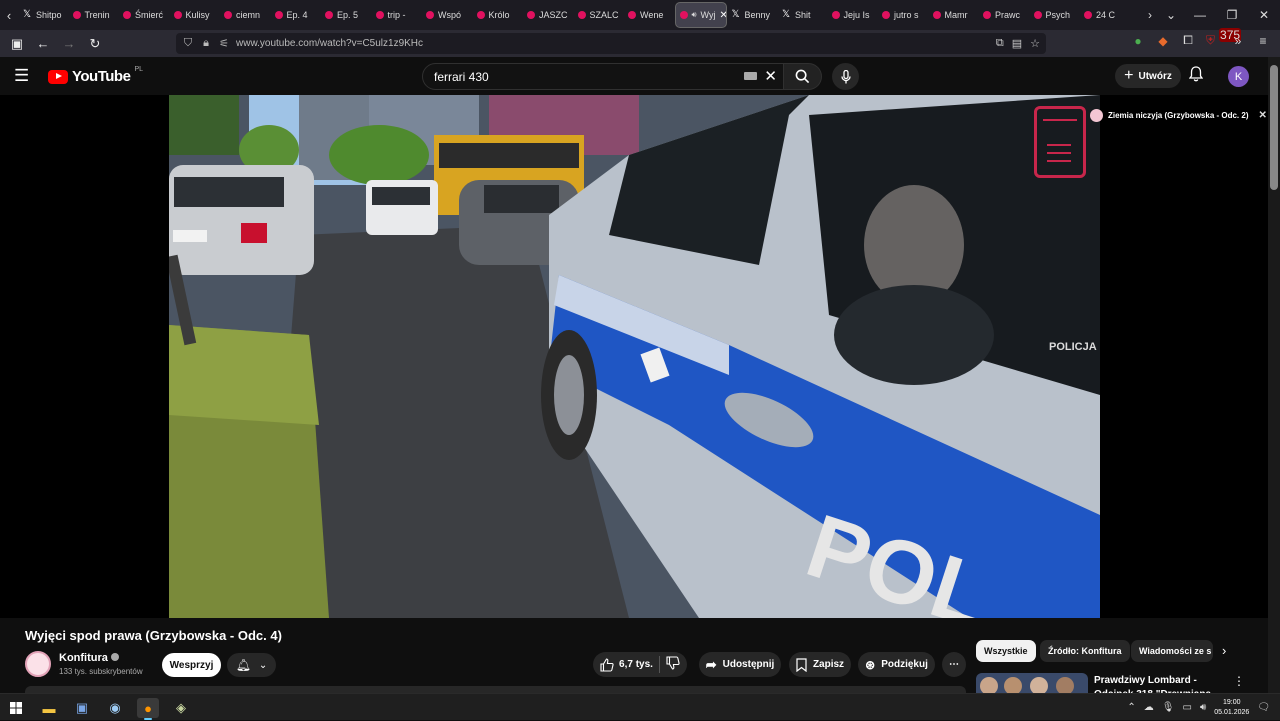 The width and height of the screenshot is (1280, 721). What do you see at coordinates (95, 44) in the screenshot?
I see `reload-icon: ↻` at bounding box center [95, 44].